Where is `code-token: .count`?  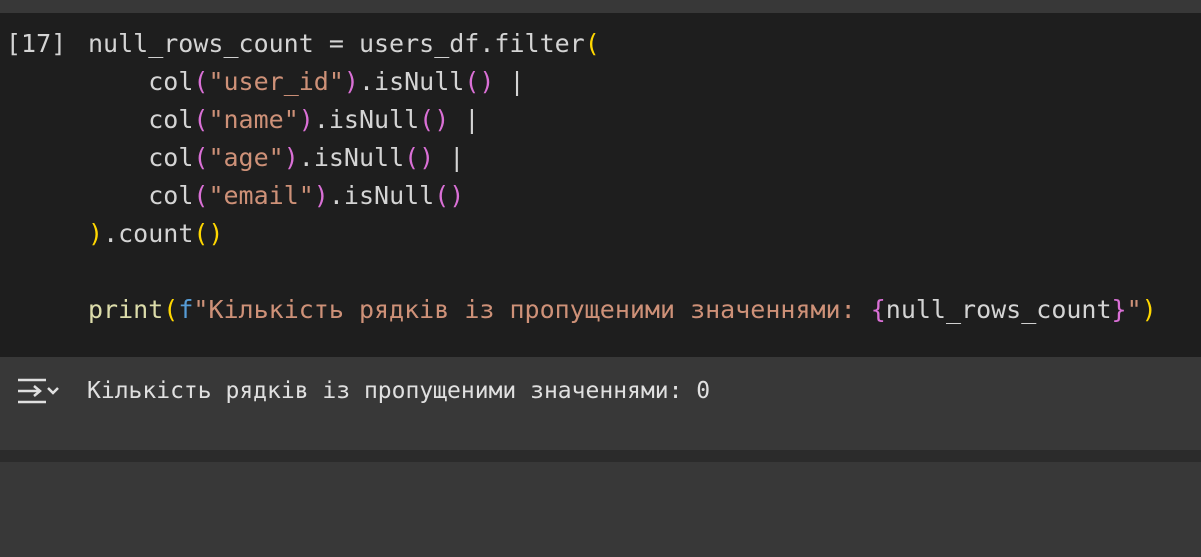
code-token: .count is located at coordinates (148, 233).